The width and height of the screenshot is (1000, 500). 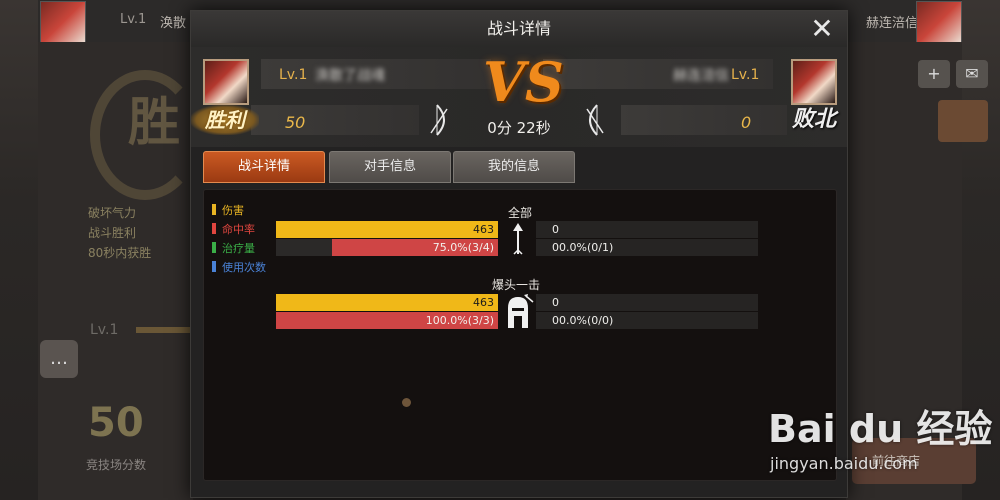 I want to click on player1-name: 涣散了战魂, so click(x=350, y=76).